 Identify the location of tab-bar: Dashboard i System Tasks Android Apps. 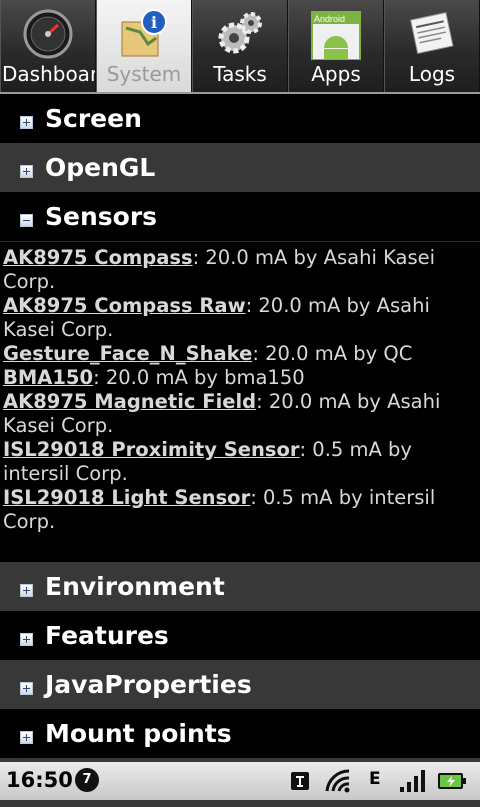
(240, 47).